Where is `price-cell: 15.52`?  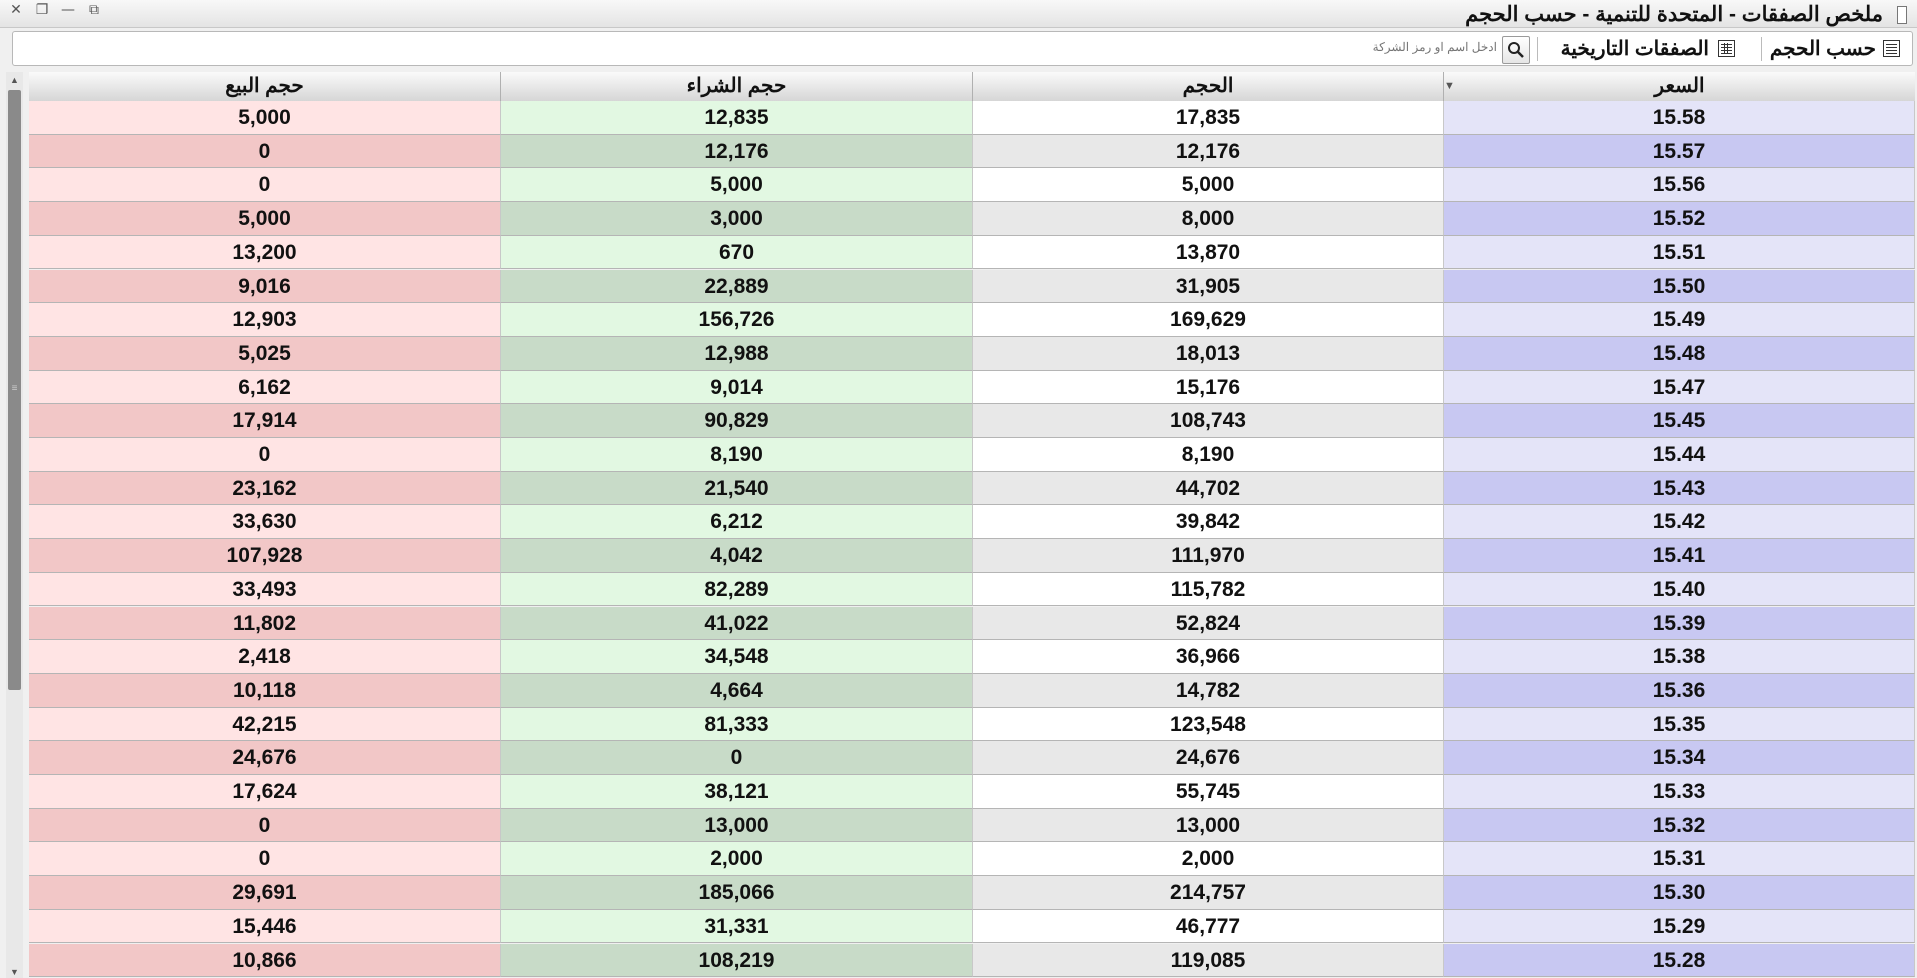 price-cell: 15.52 is located at coordinates (1679, 219).